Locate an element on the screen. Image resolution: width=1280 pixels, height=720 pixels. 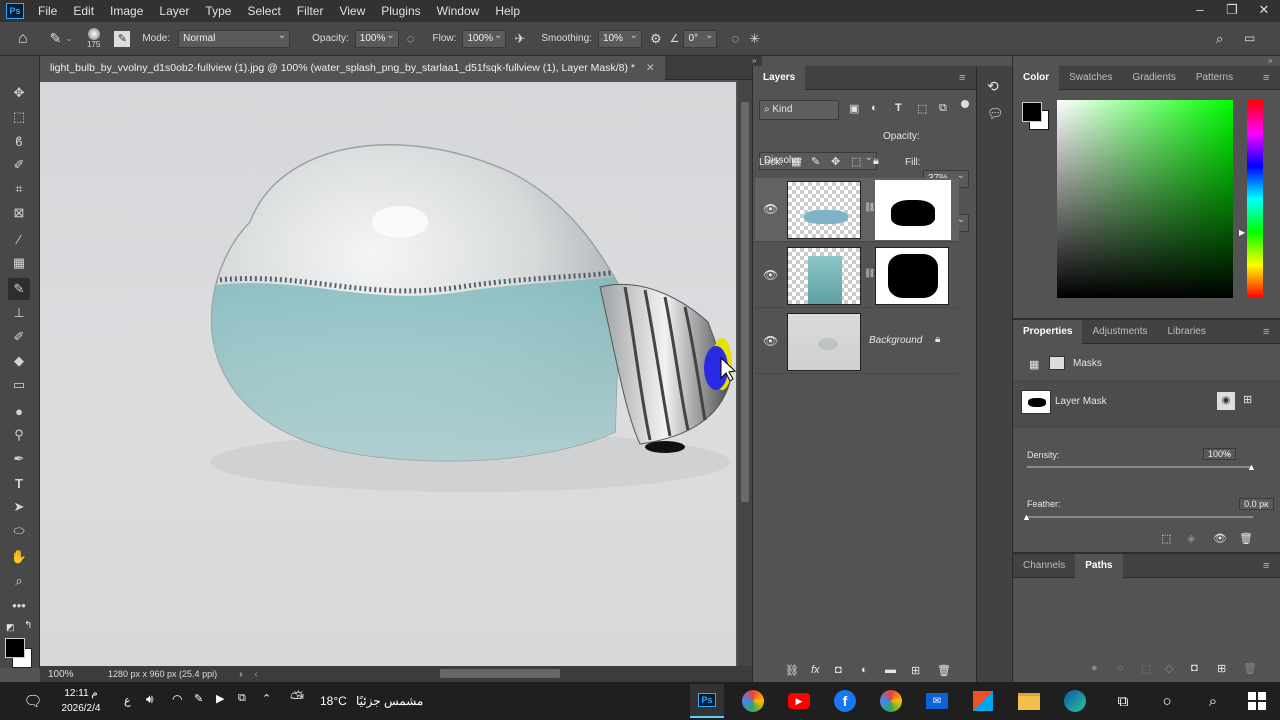
feather-input: 0.0 px is located at coordinates (1256, 504).